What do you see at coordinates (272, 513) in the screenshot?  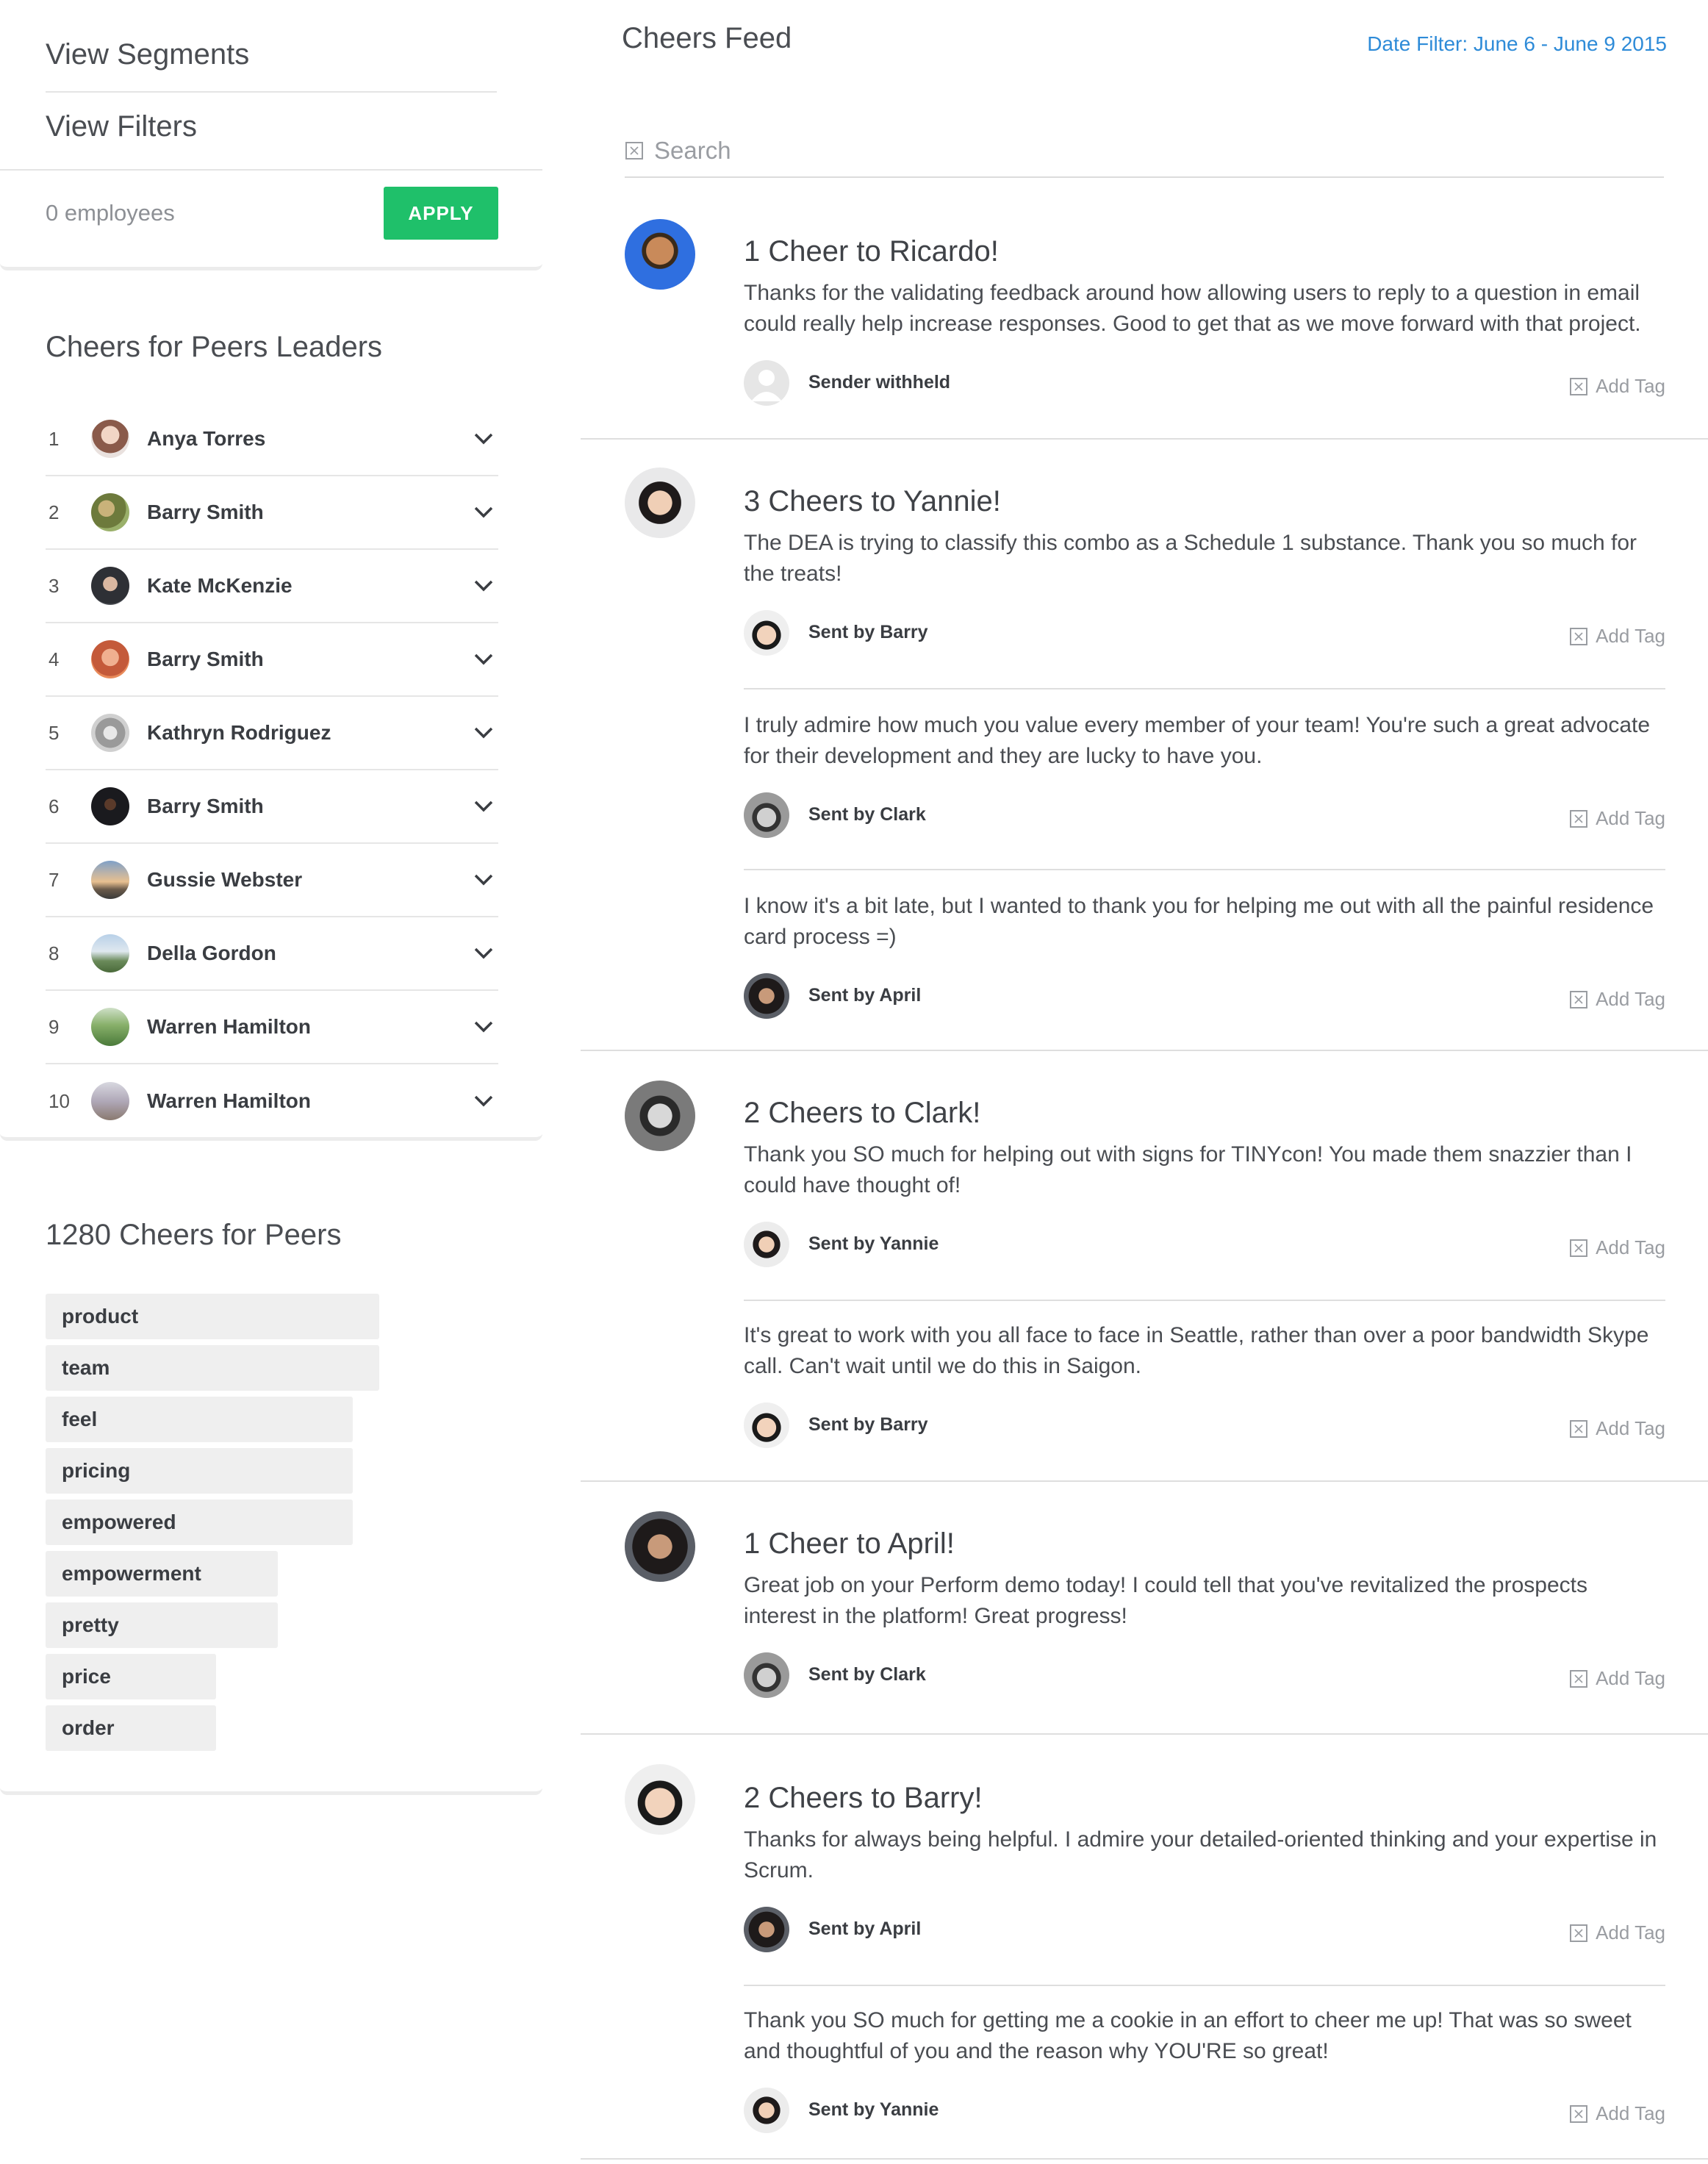 I see `leader-row: 2 Barry Smith` at bounding box center [272, 513].